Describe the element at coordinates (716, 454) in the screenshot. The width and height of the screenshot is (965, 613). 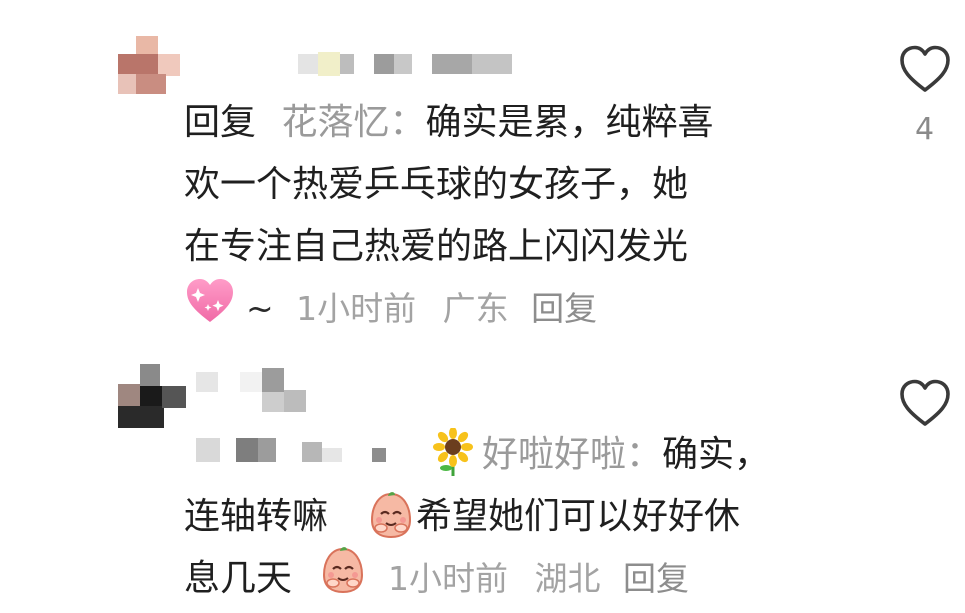
I see `comment-text: 确实，` at that location.